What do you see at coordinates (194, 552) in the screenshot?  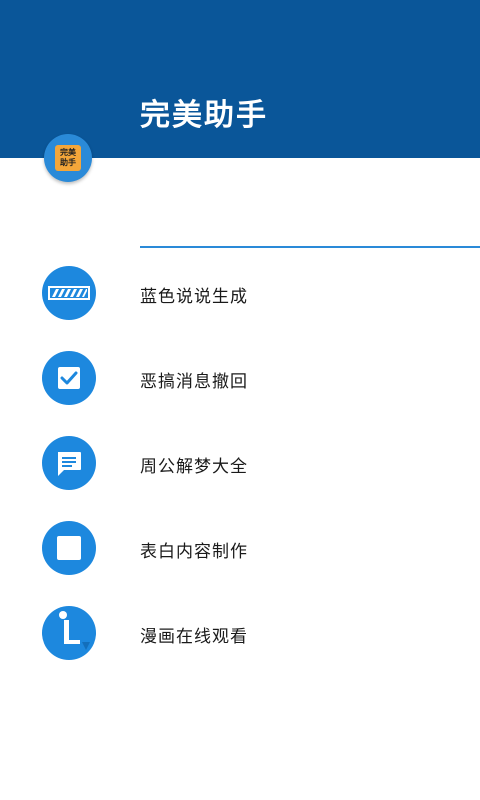 I see `menu-item-label: 表白内容制作` at bounding box center [194, 552].